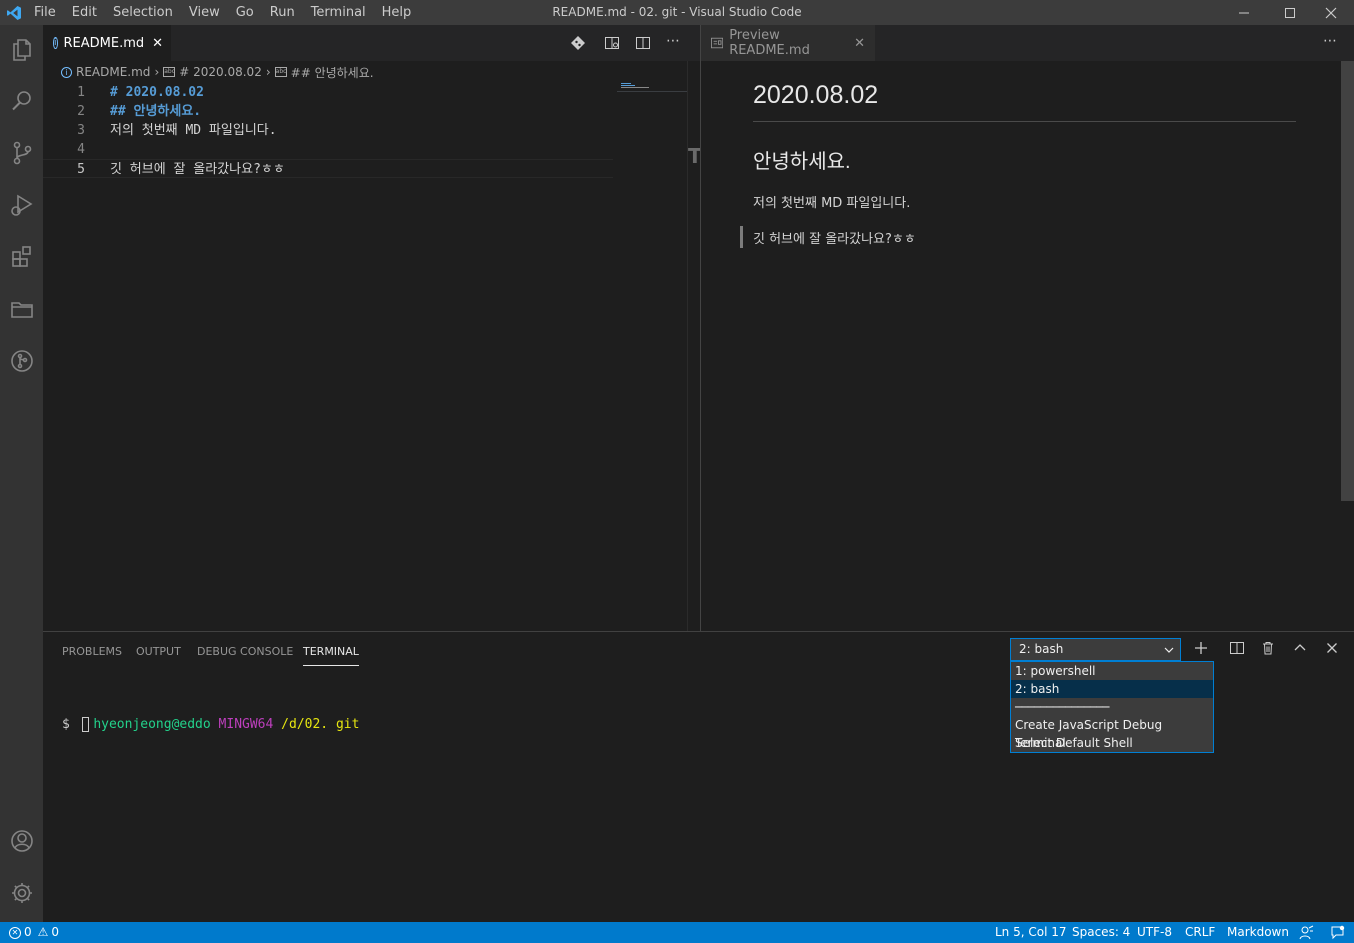  I want to click on files-icon, so click(21, 50).